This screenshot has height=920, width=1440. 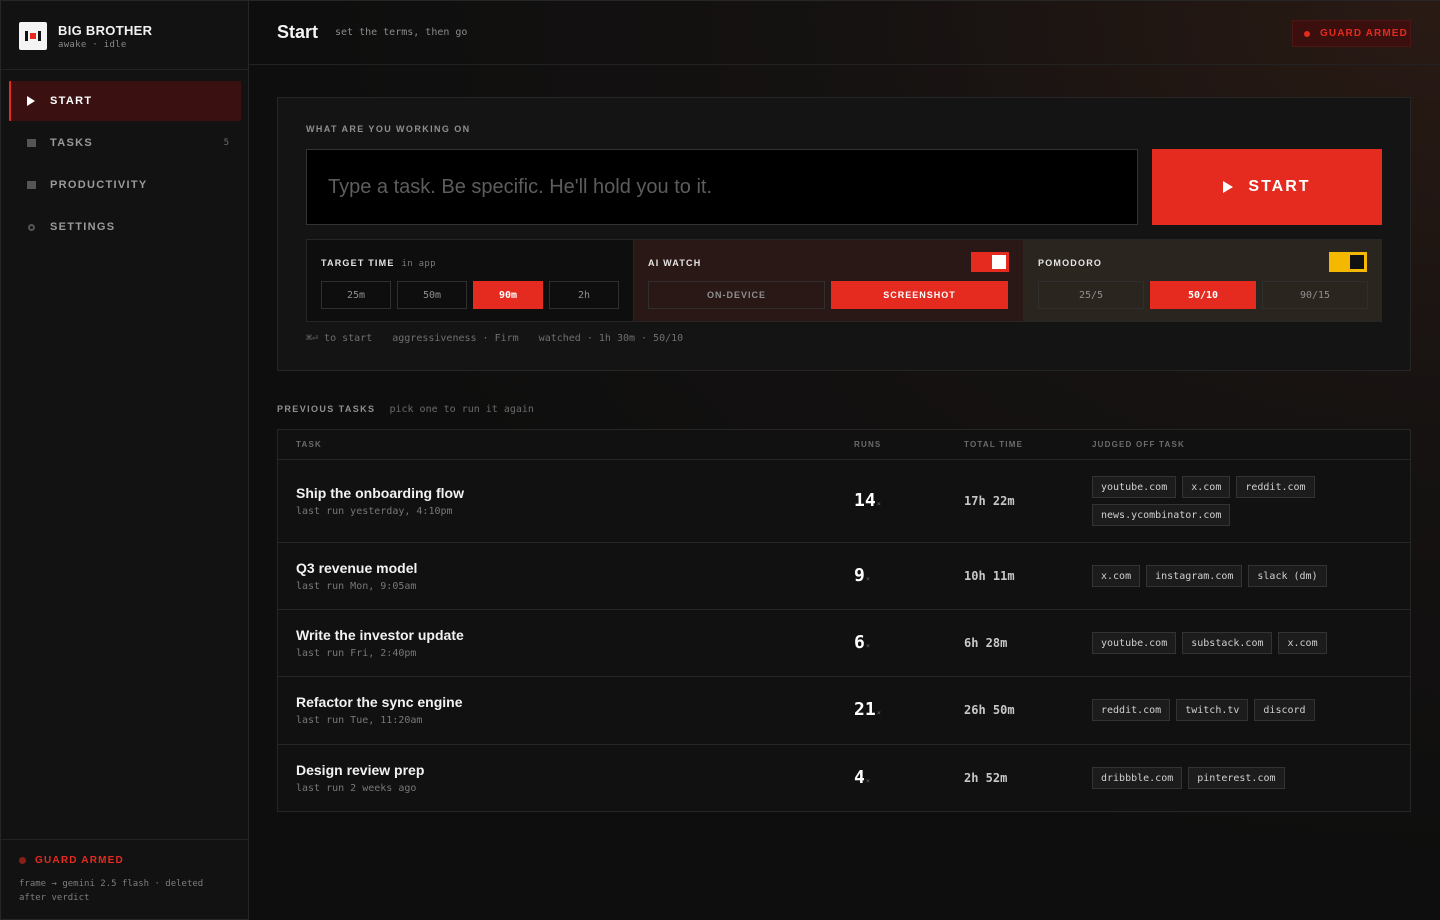 What do you see at coordinates (1091, 295) in the screenshot?
I see `pomodoro-option: 25/5` at bounding box center [1091, 295].